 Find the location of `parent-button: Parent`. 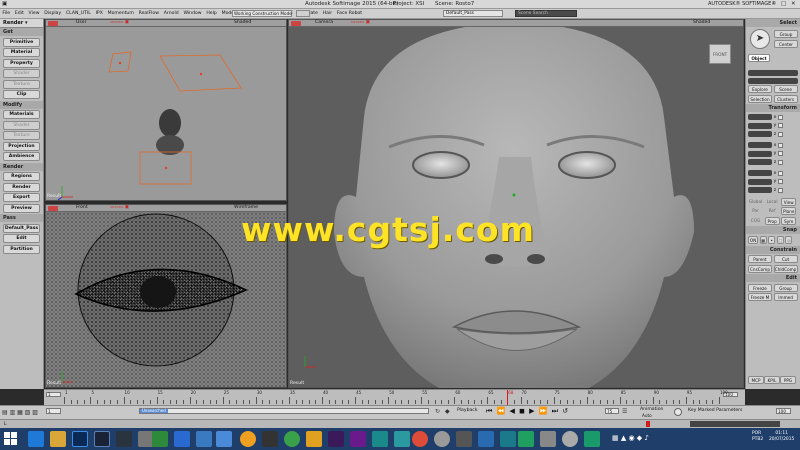

parent-button: Parent is located at coordinates (760, 259).